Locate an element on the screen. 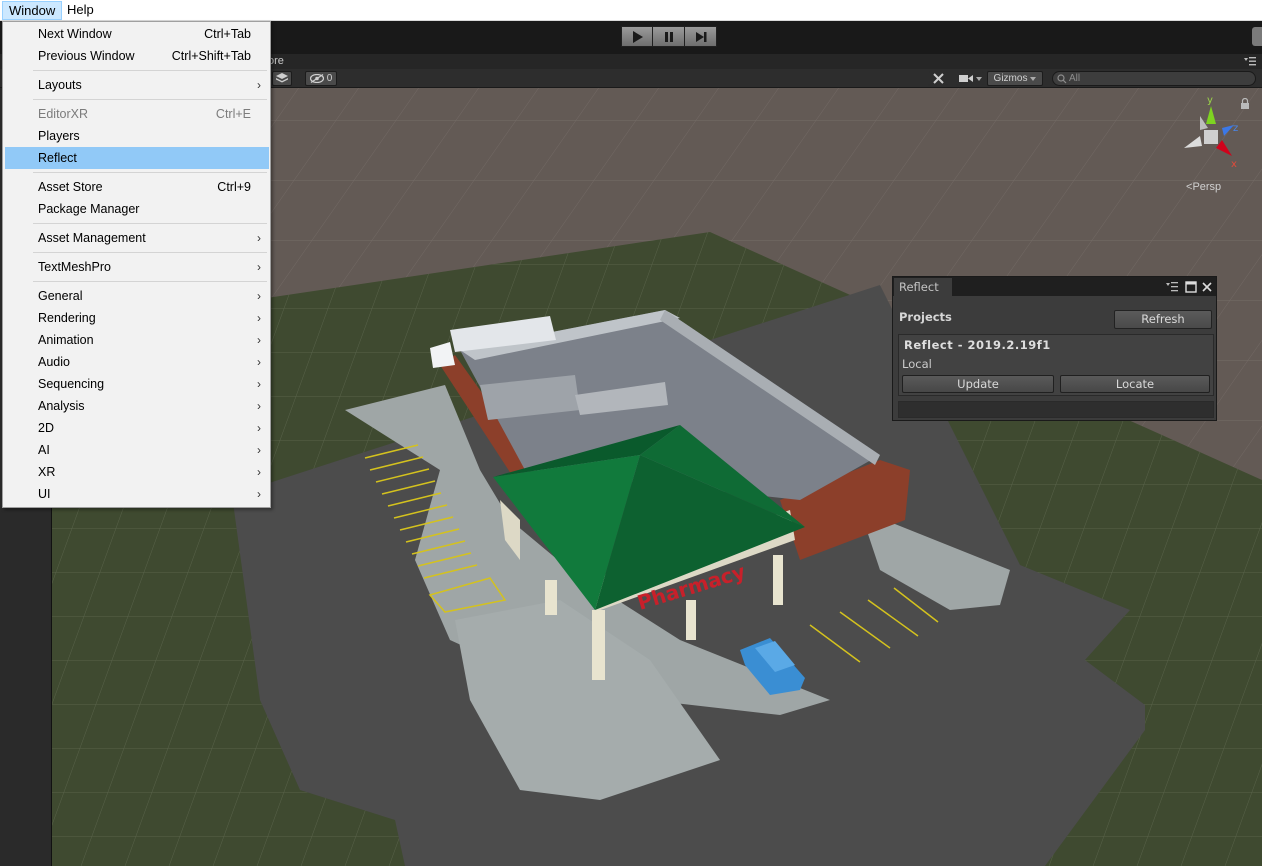 This screenshot has height=866, width=1262. menu-item-reflect: Reflect is located at coordinates (137, 158).